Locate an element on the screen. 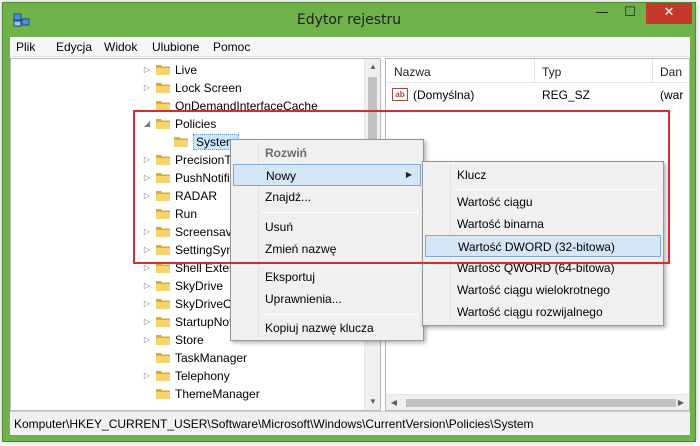  close-button: ✕ is located at coordinates (669, 13).